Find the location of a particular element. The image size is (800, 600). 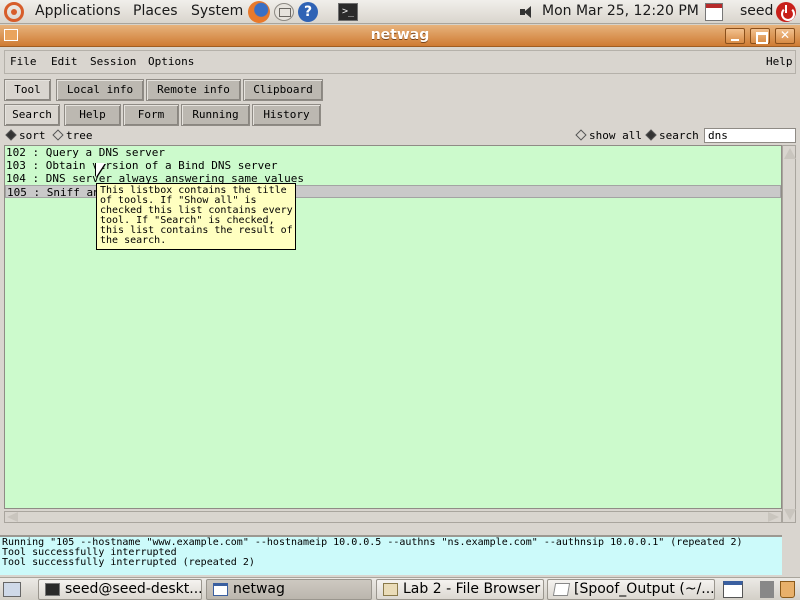

task-label: Lab 2 - File Browser is located at coordinates (472, 589).